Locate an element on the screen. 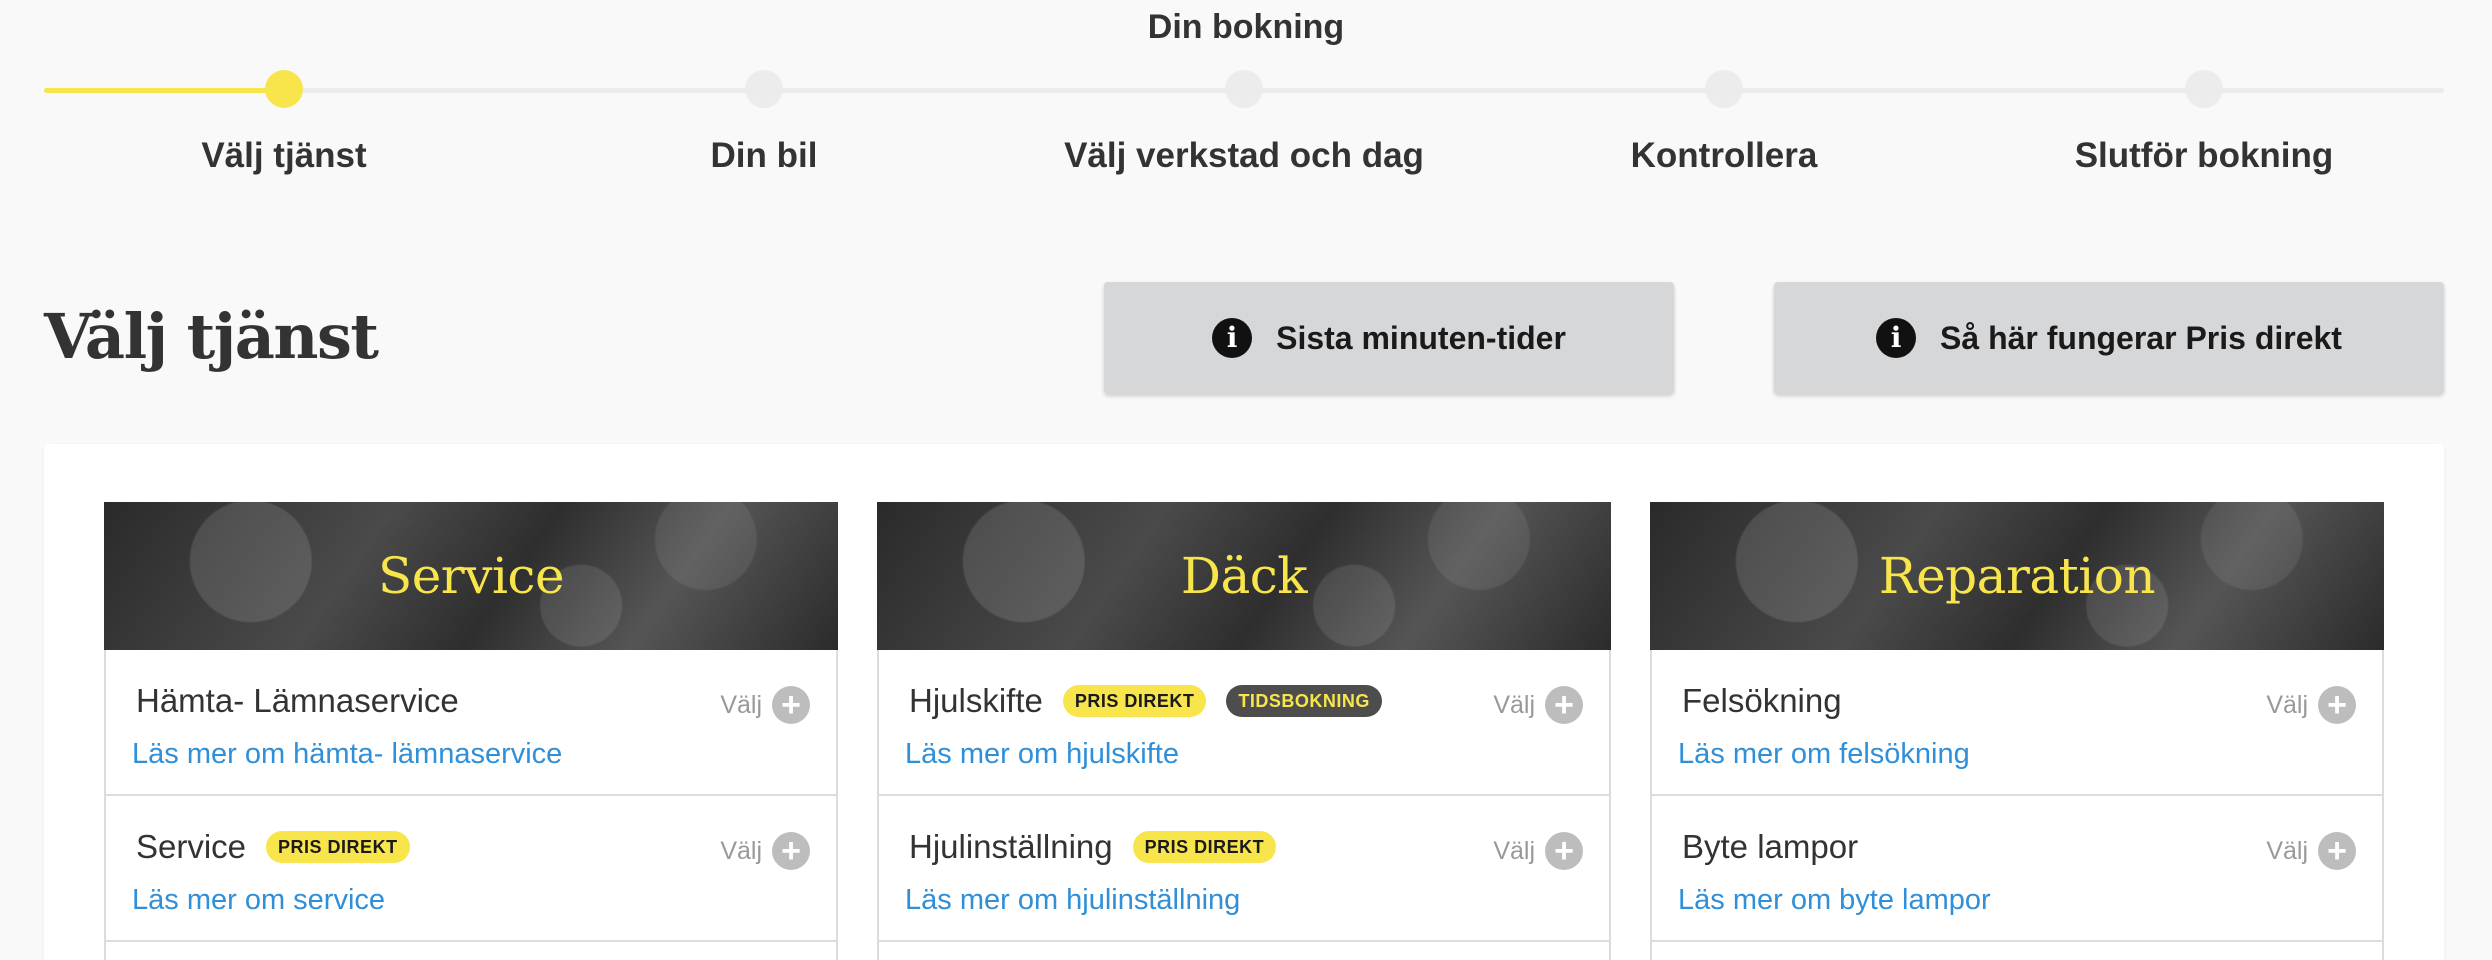  category-header: Reparation is located at coordinates (2017, 576).